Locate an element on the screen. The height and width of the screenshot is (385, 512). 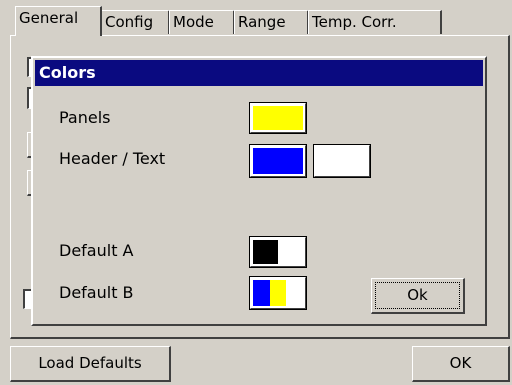
header-color-fill is located at coordinates (278, 161).